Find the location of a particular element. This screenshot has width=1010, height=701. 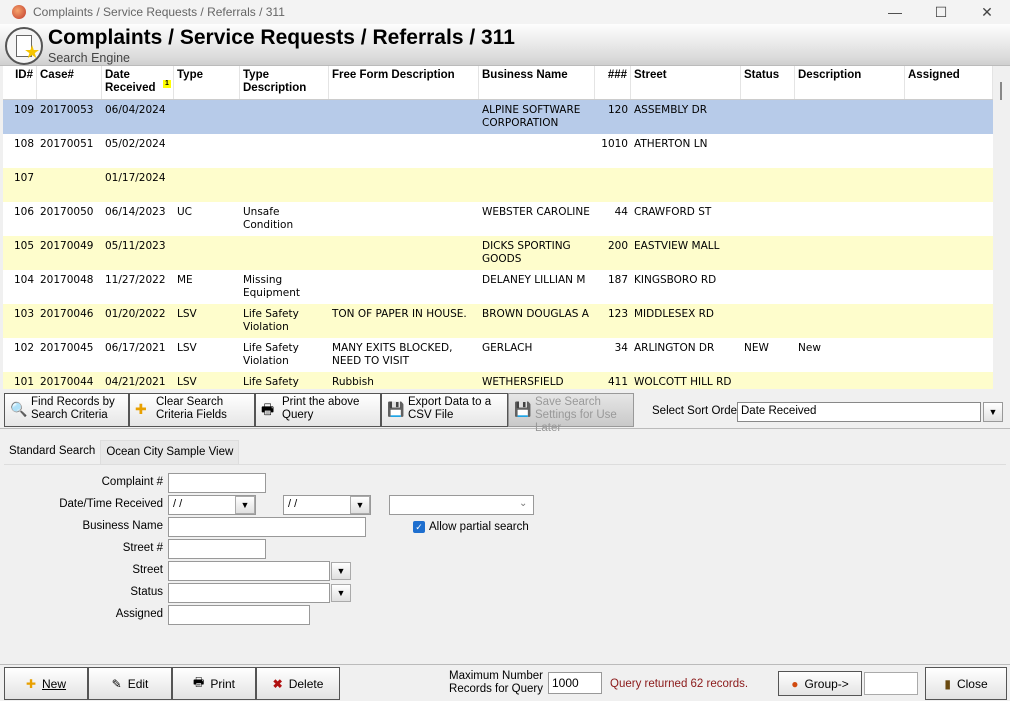

clear-criteria-button: ✚ Clear Search Criteria Fields is located at coordinates (192, 410).